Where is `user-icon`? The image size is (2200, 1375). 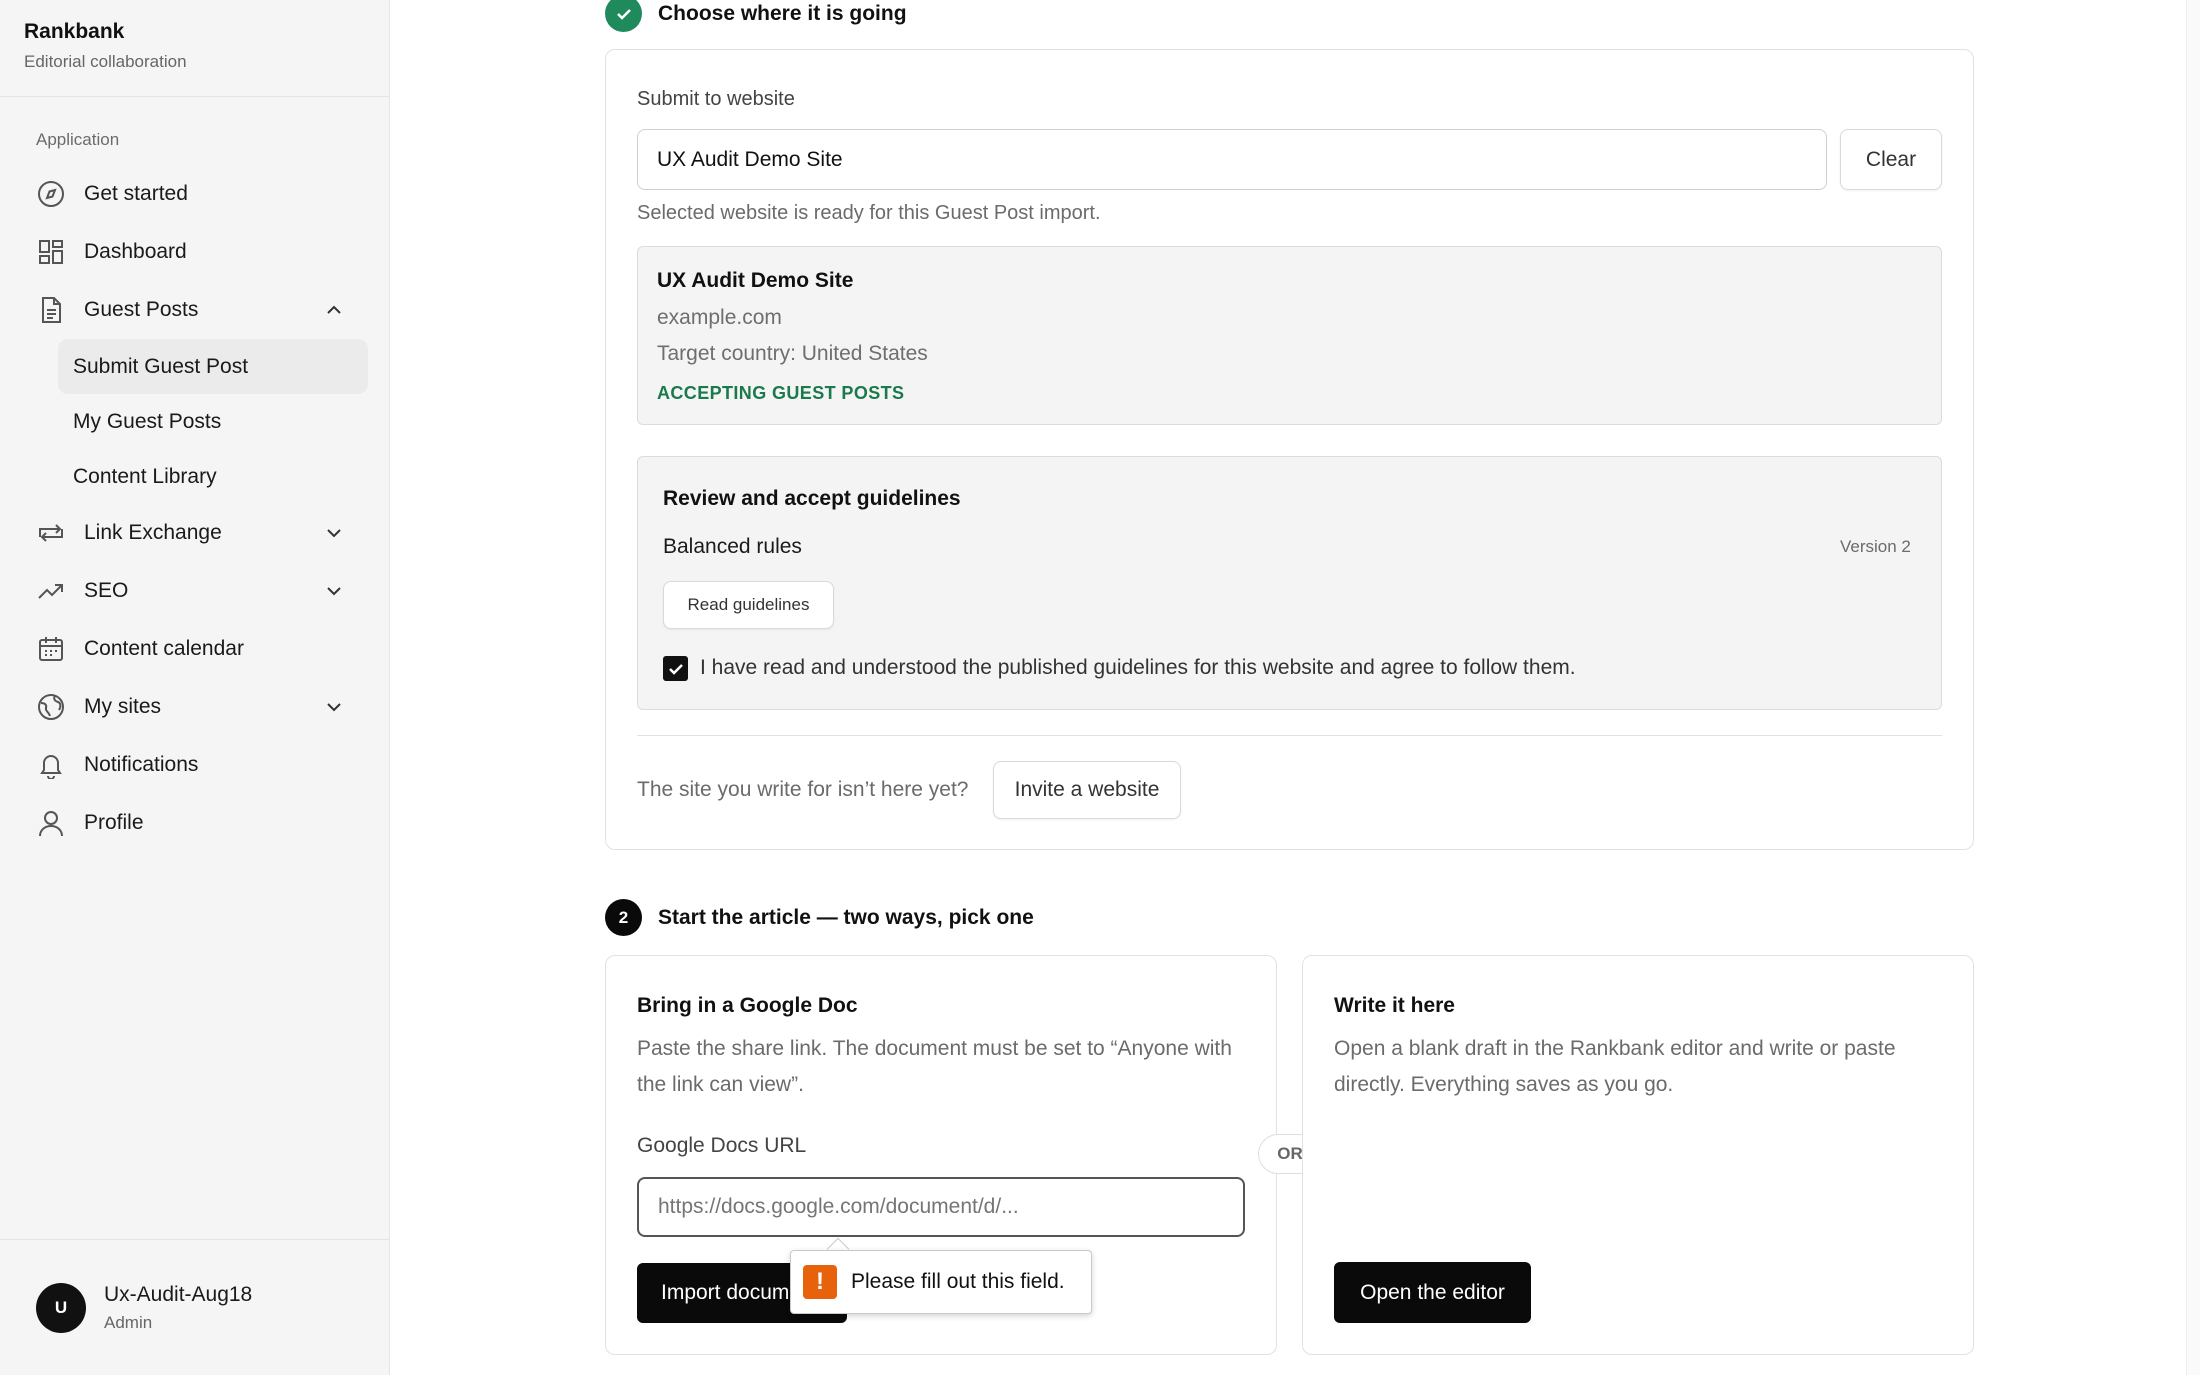 user-icon is located at coordinates (51, 823).